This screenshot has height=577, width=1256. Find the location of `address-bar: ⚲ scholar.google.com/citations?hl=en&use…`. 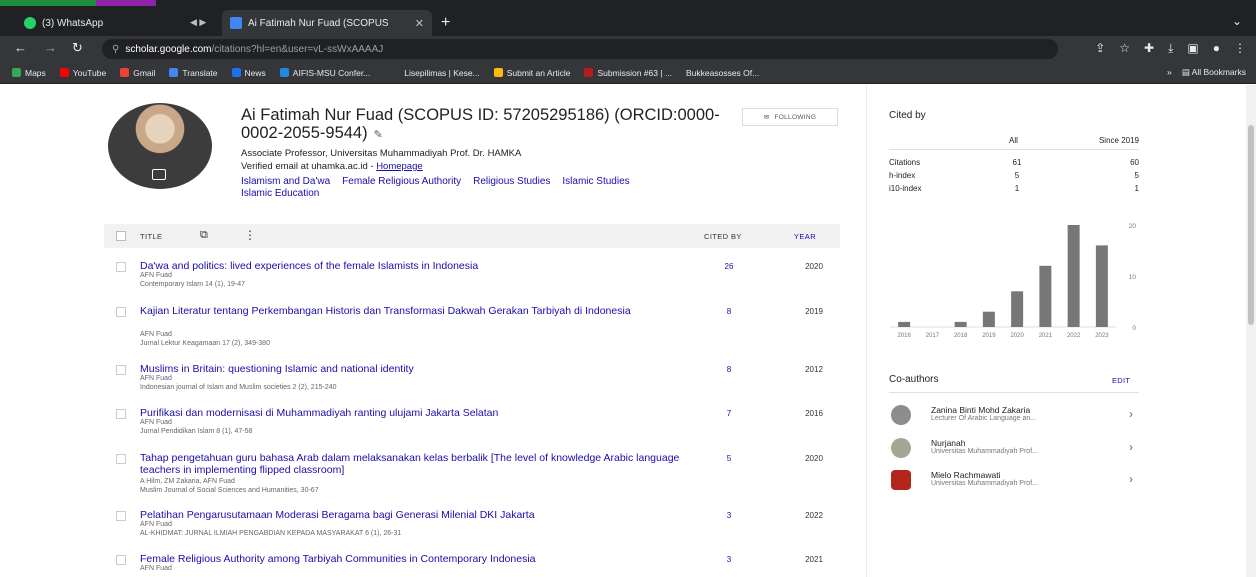

address-bar: ⚲ scholar.google.com/citations?hl=en&use… is located at coordinates (580, 49).